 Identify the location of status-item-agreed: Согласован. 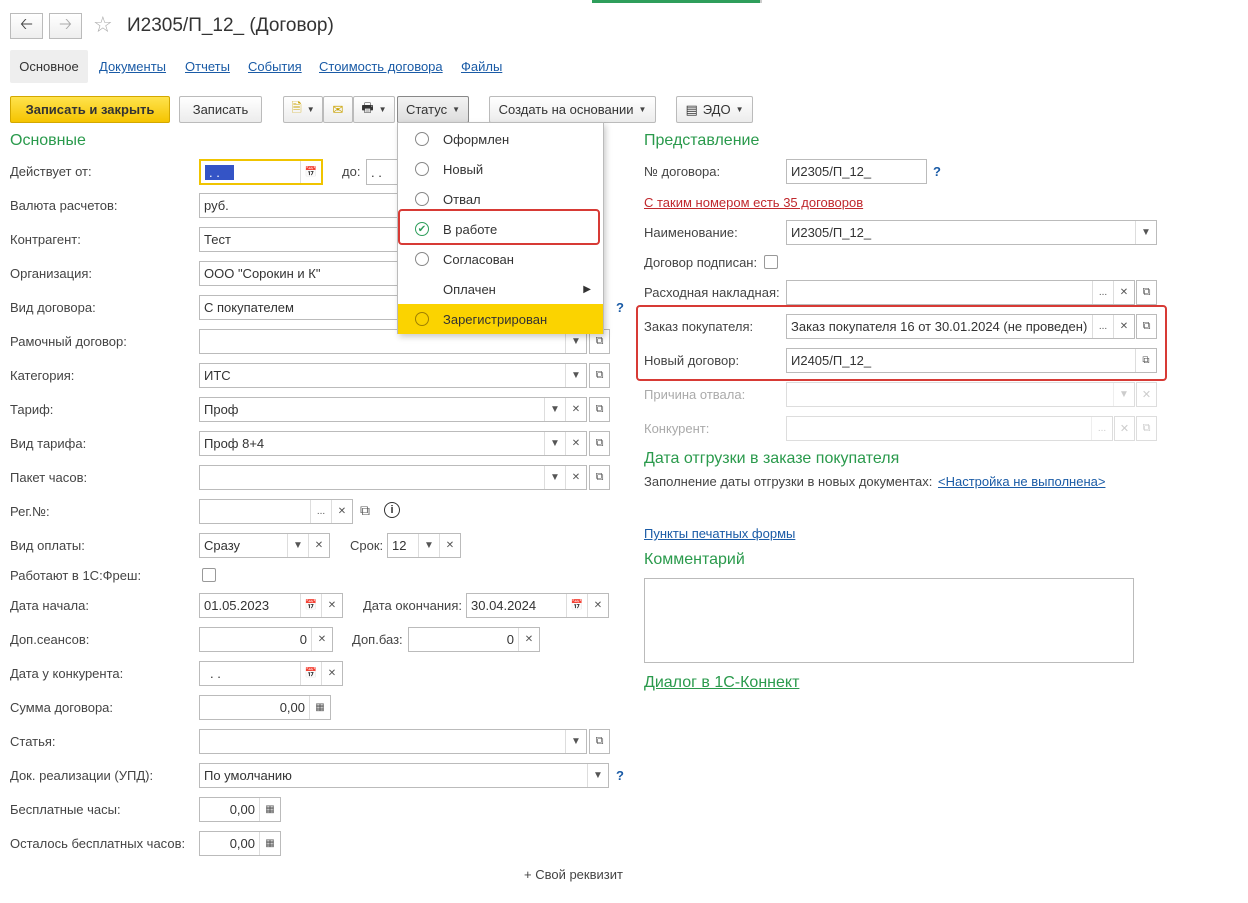
(500, 259).